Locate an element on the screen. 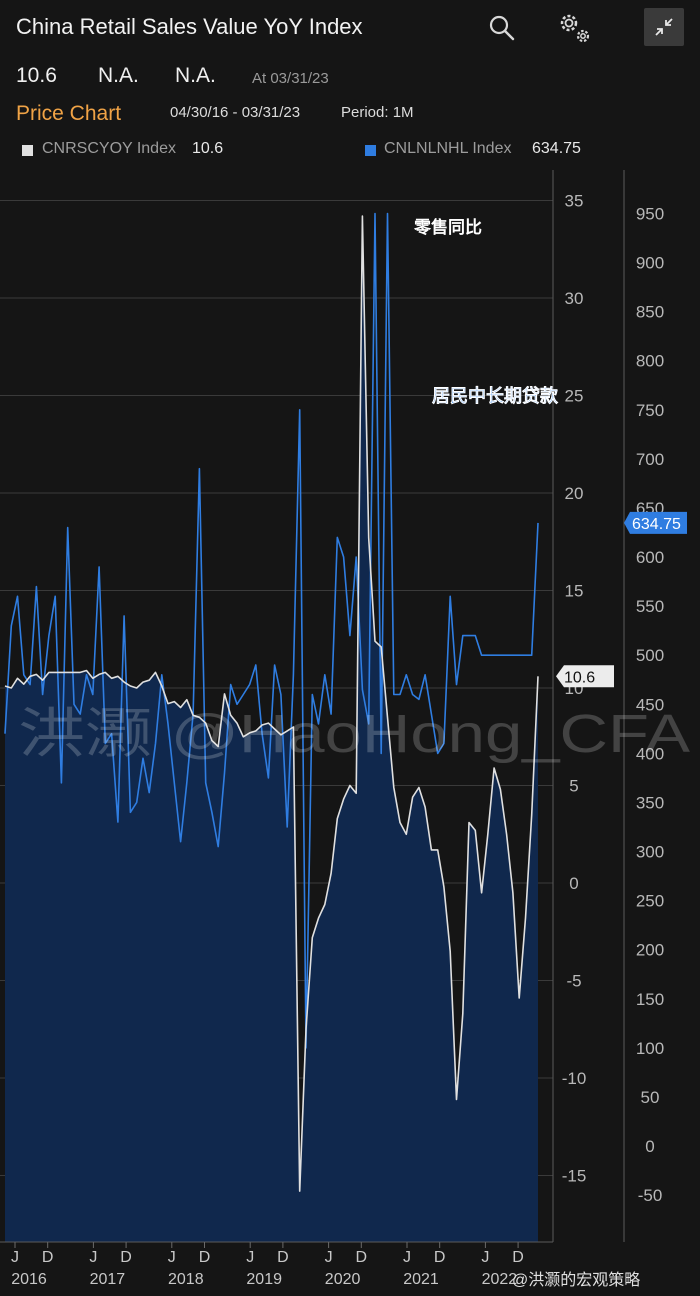  left-tick-label: 20 is located at coordinates (574, 493).